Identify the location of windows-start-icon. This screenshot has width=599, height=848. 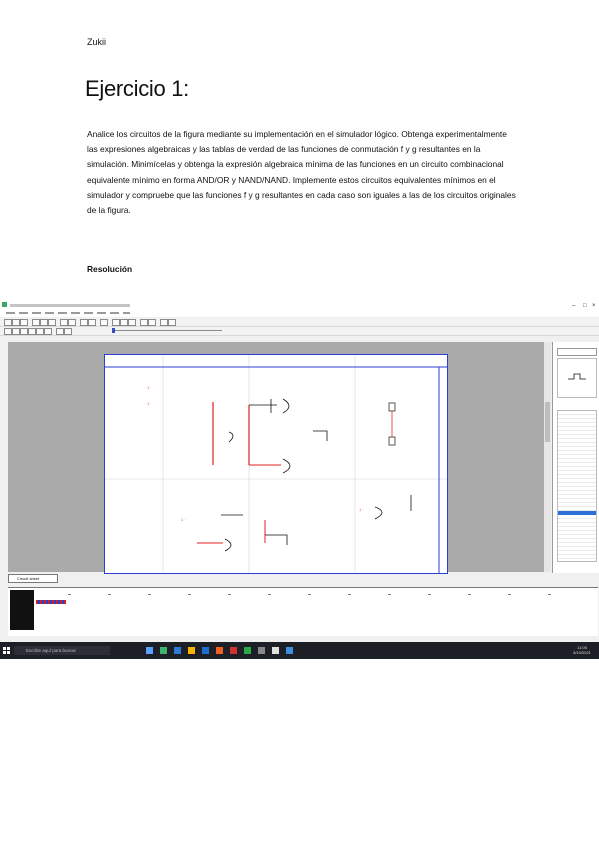
(6, 650).